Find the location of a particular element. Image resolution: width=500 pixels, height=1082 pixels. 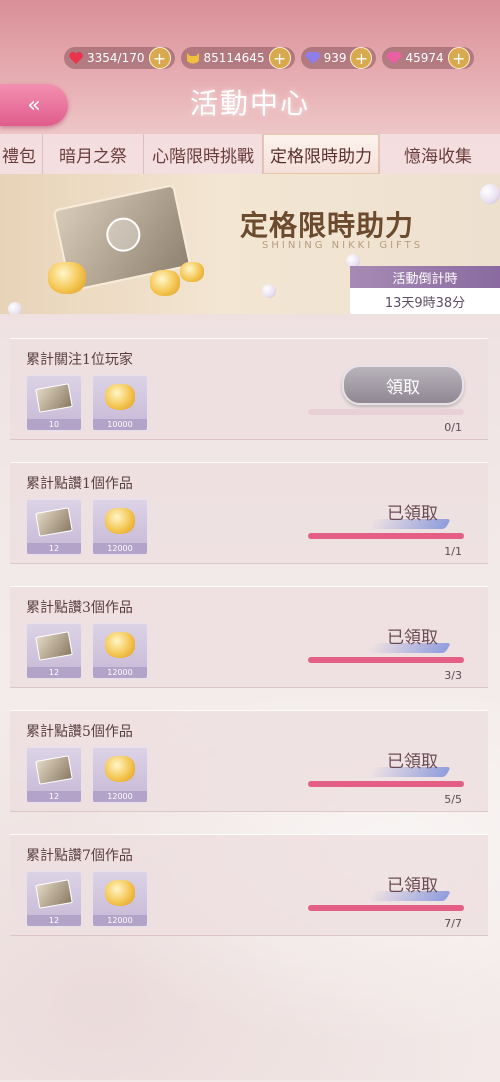

add-gold-button: + is located at coordinates (279, 58).